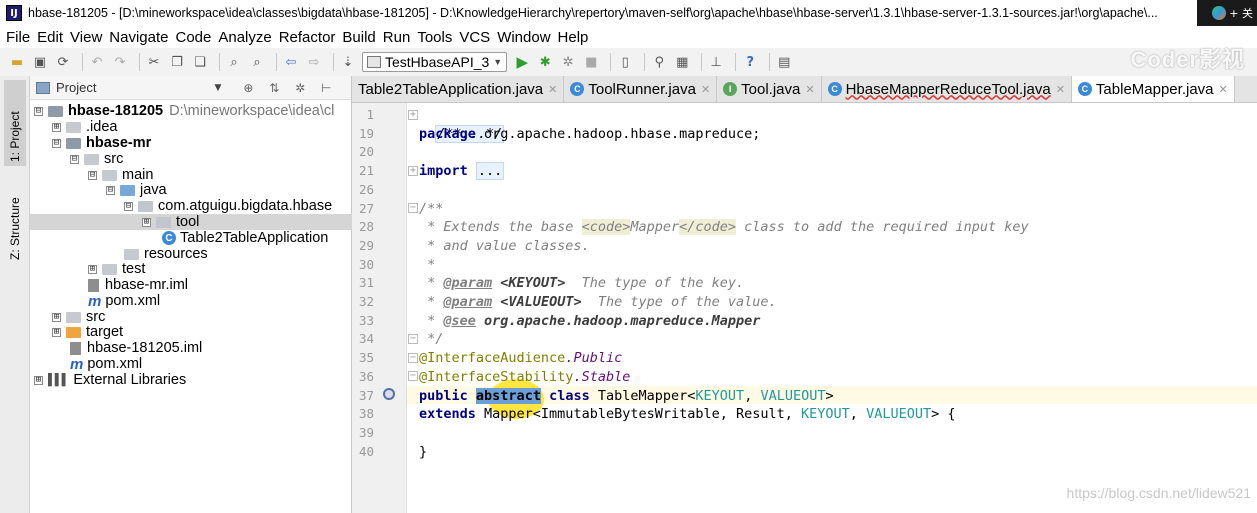  Describe the element at coordinates (468, 302) in the screenshot. I see `doc-tag: @param` at that location.